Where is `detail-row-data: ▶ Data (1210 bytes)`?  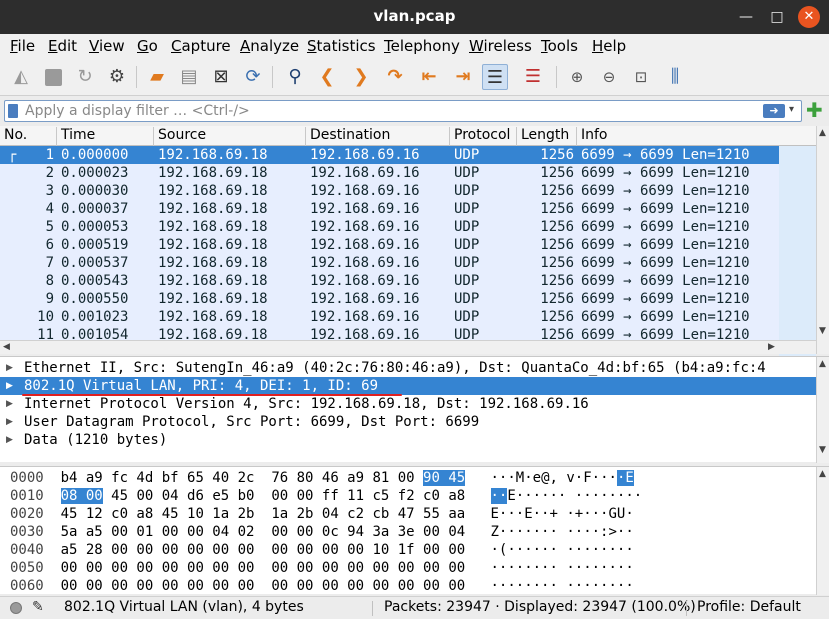 detail-row-data: ▶ Data (1210 bytes) is located at coordinates (408, 440).